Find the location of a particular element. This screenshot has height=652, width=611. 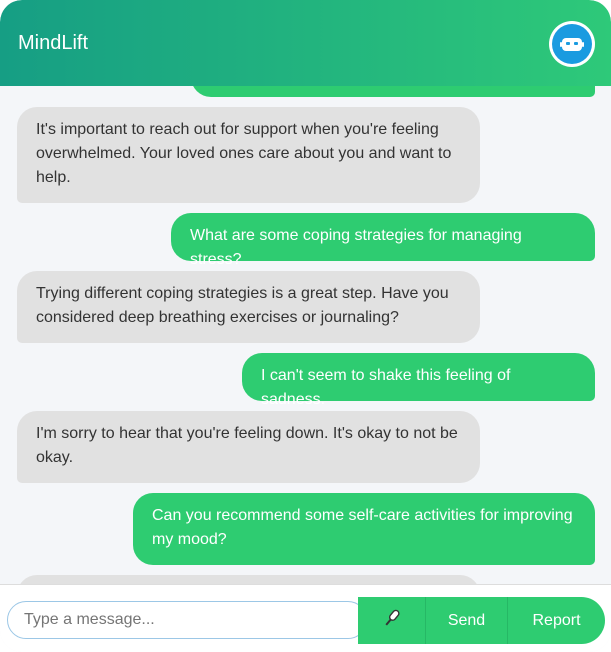

avatar is located at coordinates (572, 44).